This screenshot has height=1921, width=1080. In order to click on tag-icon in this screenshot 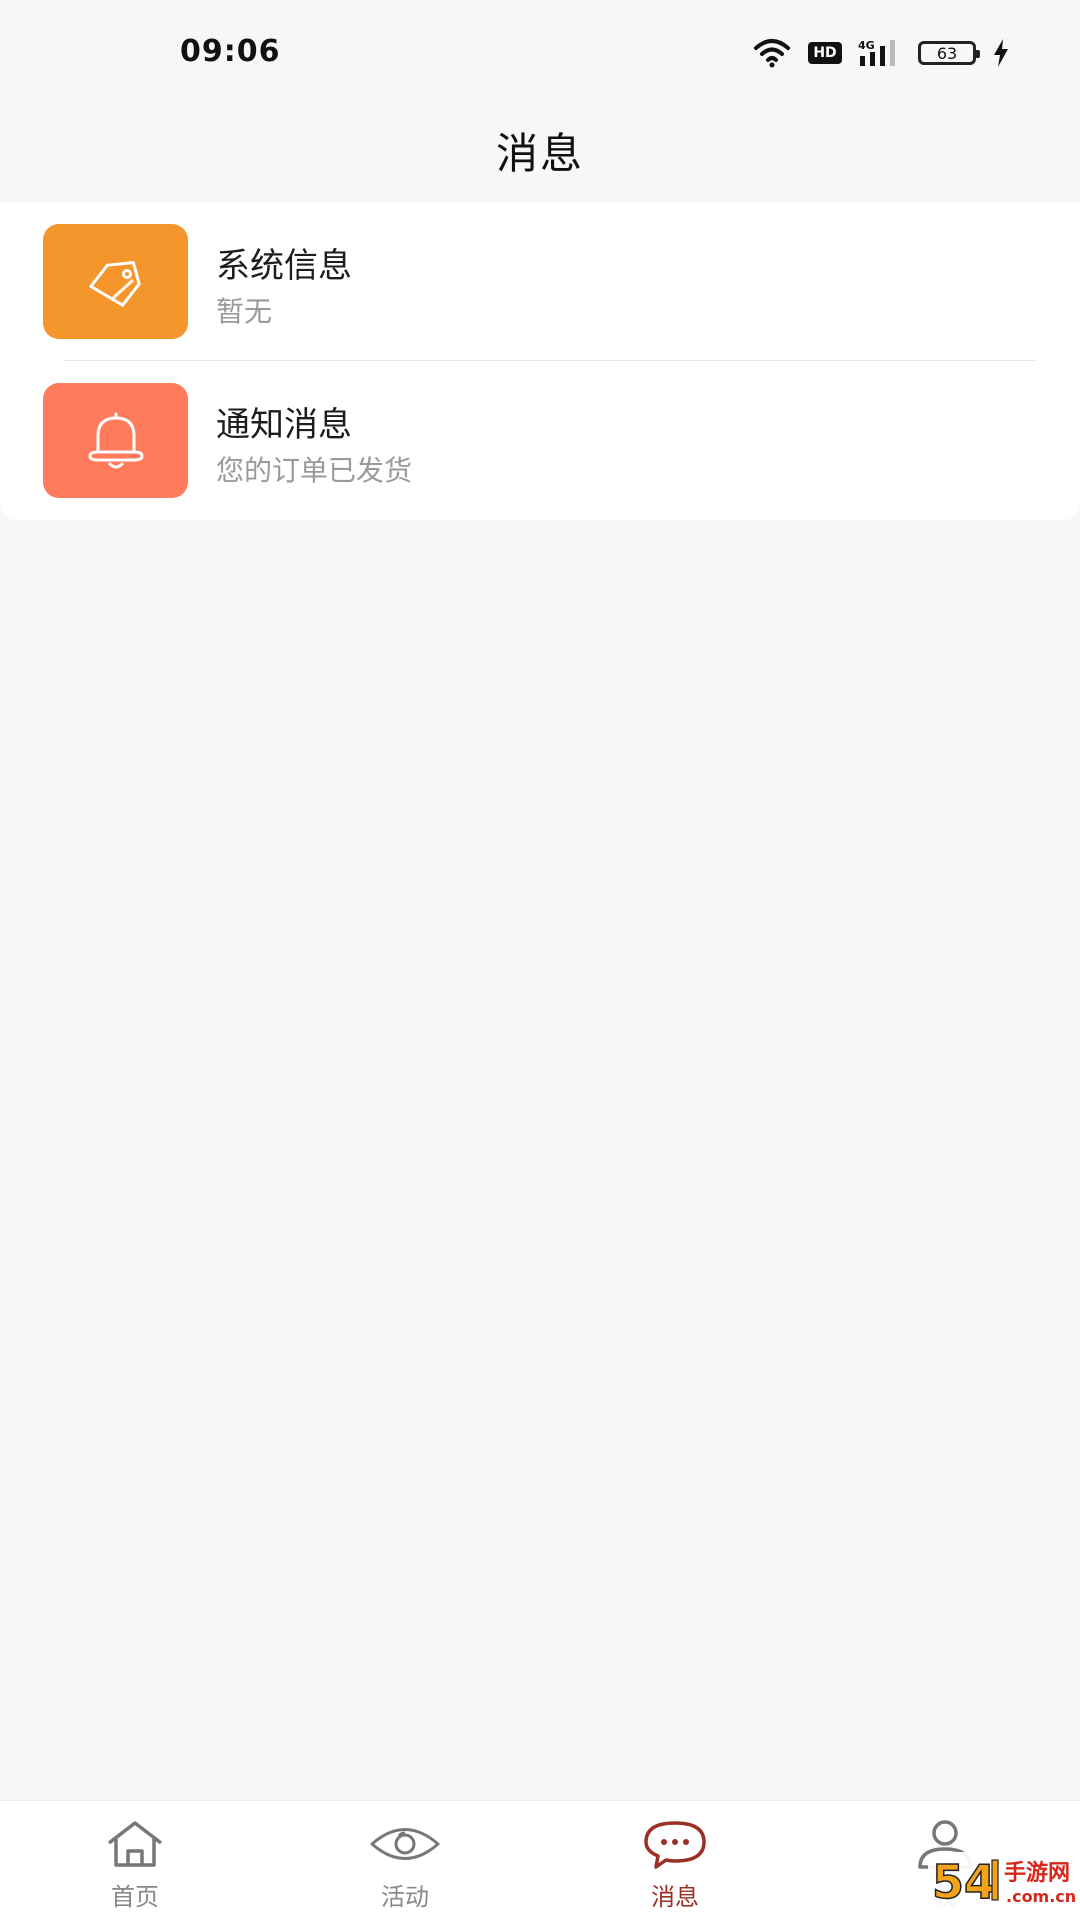, I will do `click(114, 283)`.